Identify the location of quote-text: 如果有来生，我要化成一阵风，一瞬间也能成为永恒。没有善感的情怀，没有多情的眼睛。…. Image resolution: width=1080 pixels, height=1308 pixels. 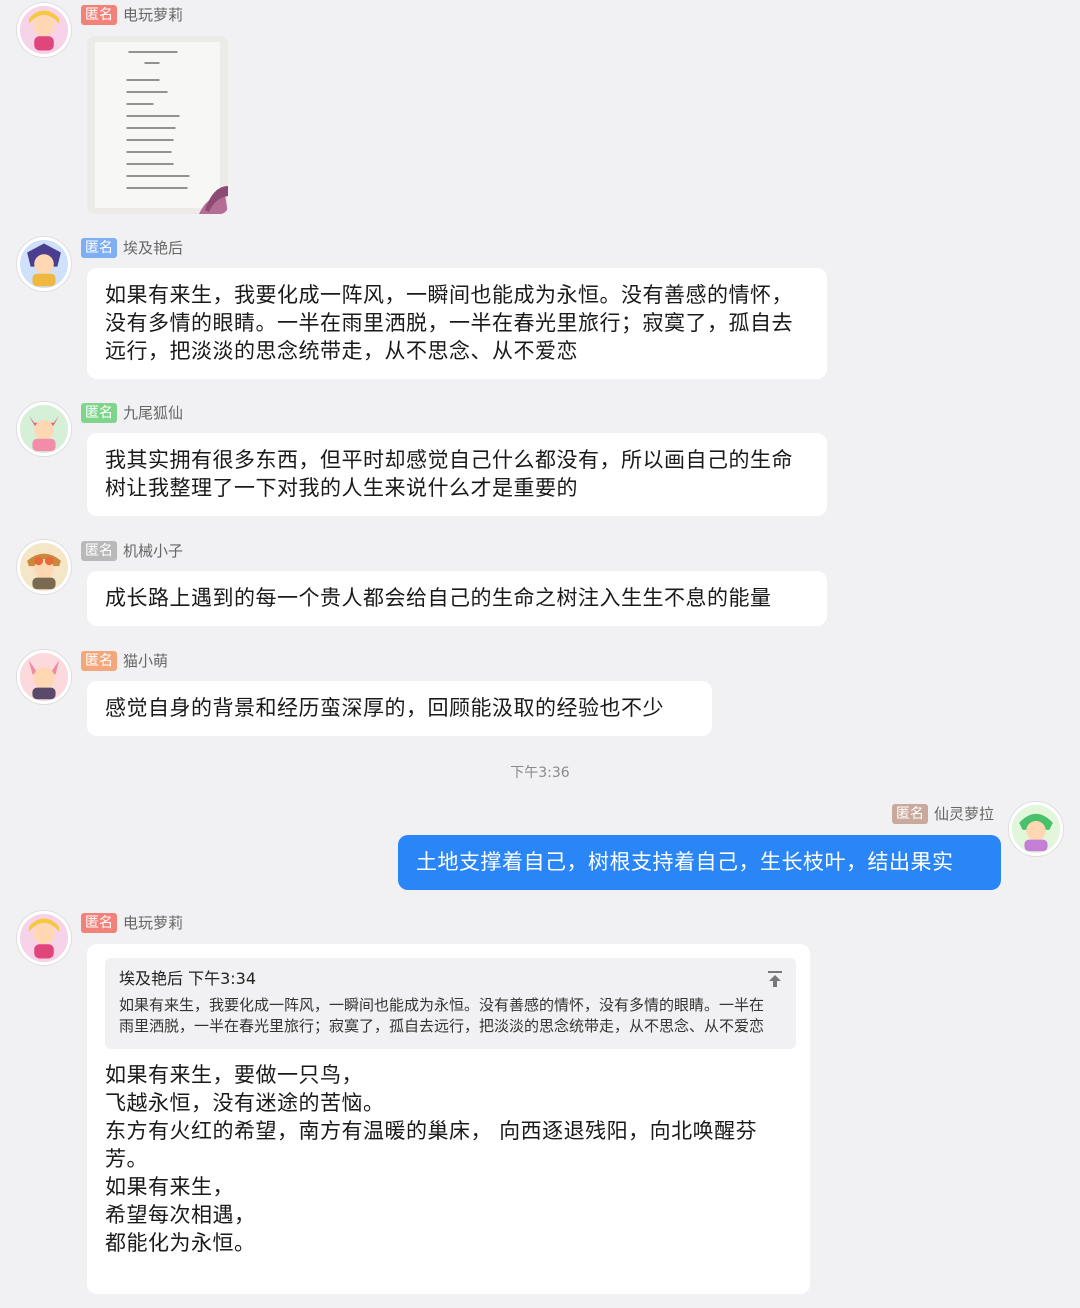
(442, 1015).